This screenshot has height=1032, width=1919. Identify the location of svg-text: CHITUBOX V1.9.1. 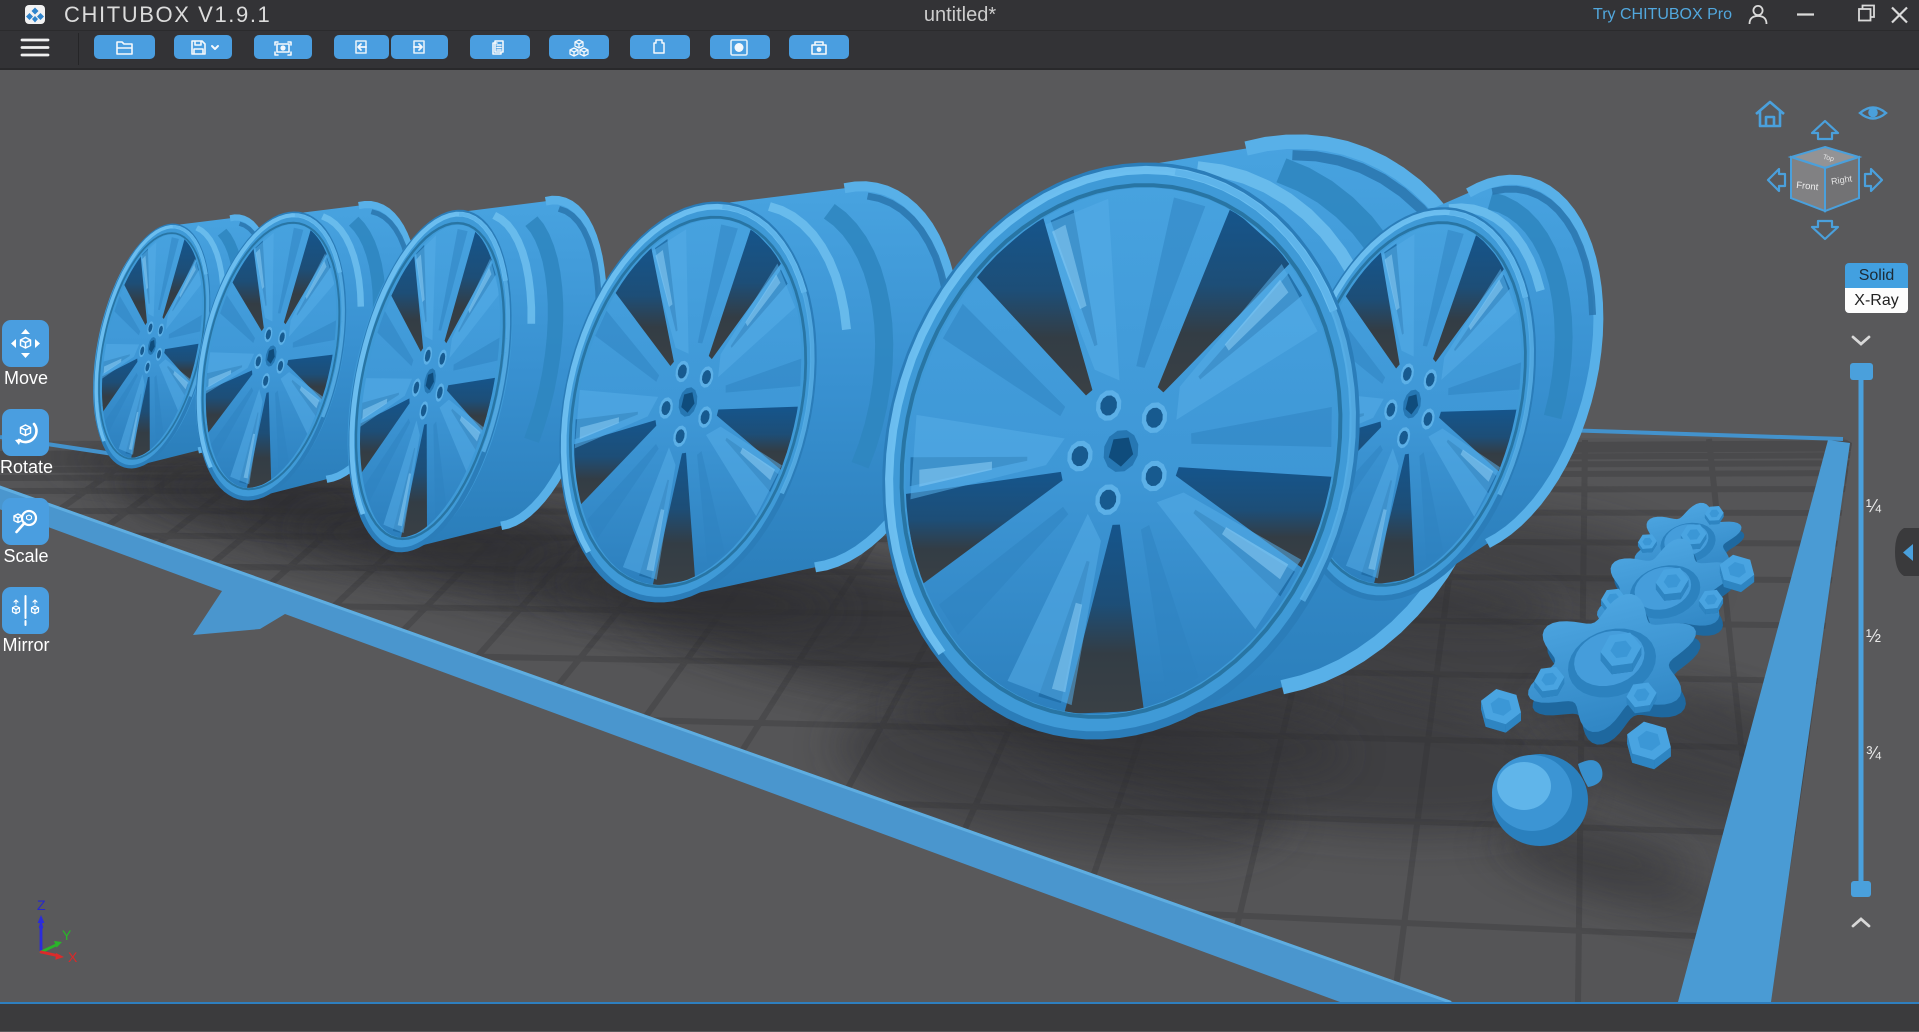
(167, 14).